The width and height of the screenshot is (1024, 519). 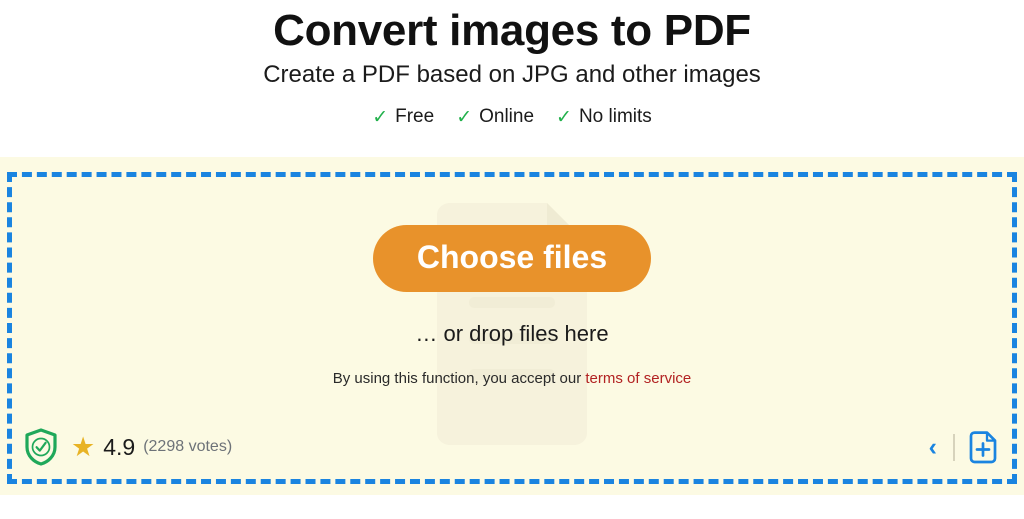 What do you see at coordinates (512, 334) in the screenshot?
I see `drop-files-hint: … or drop files here` at bounding box center [512, 334].